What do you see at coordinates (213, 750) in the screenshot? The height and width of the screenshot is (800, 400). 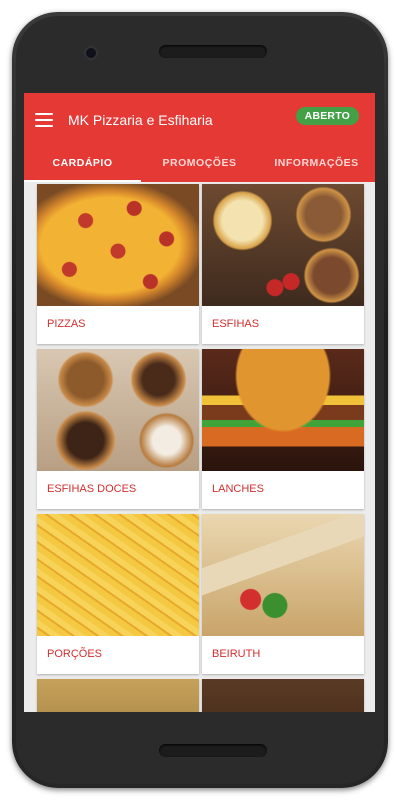 I see `bottom-speaker` at bounding box center [213, 750].